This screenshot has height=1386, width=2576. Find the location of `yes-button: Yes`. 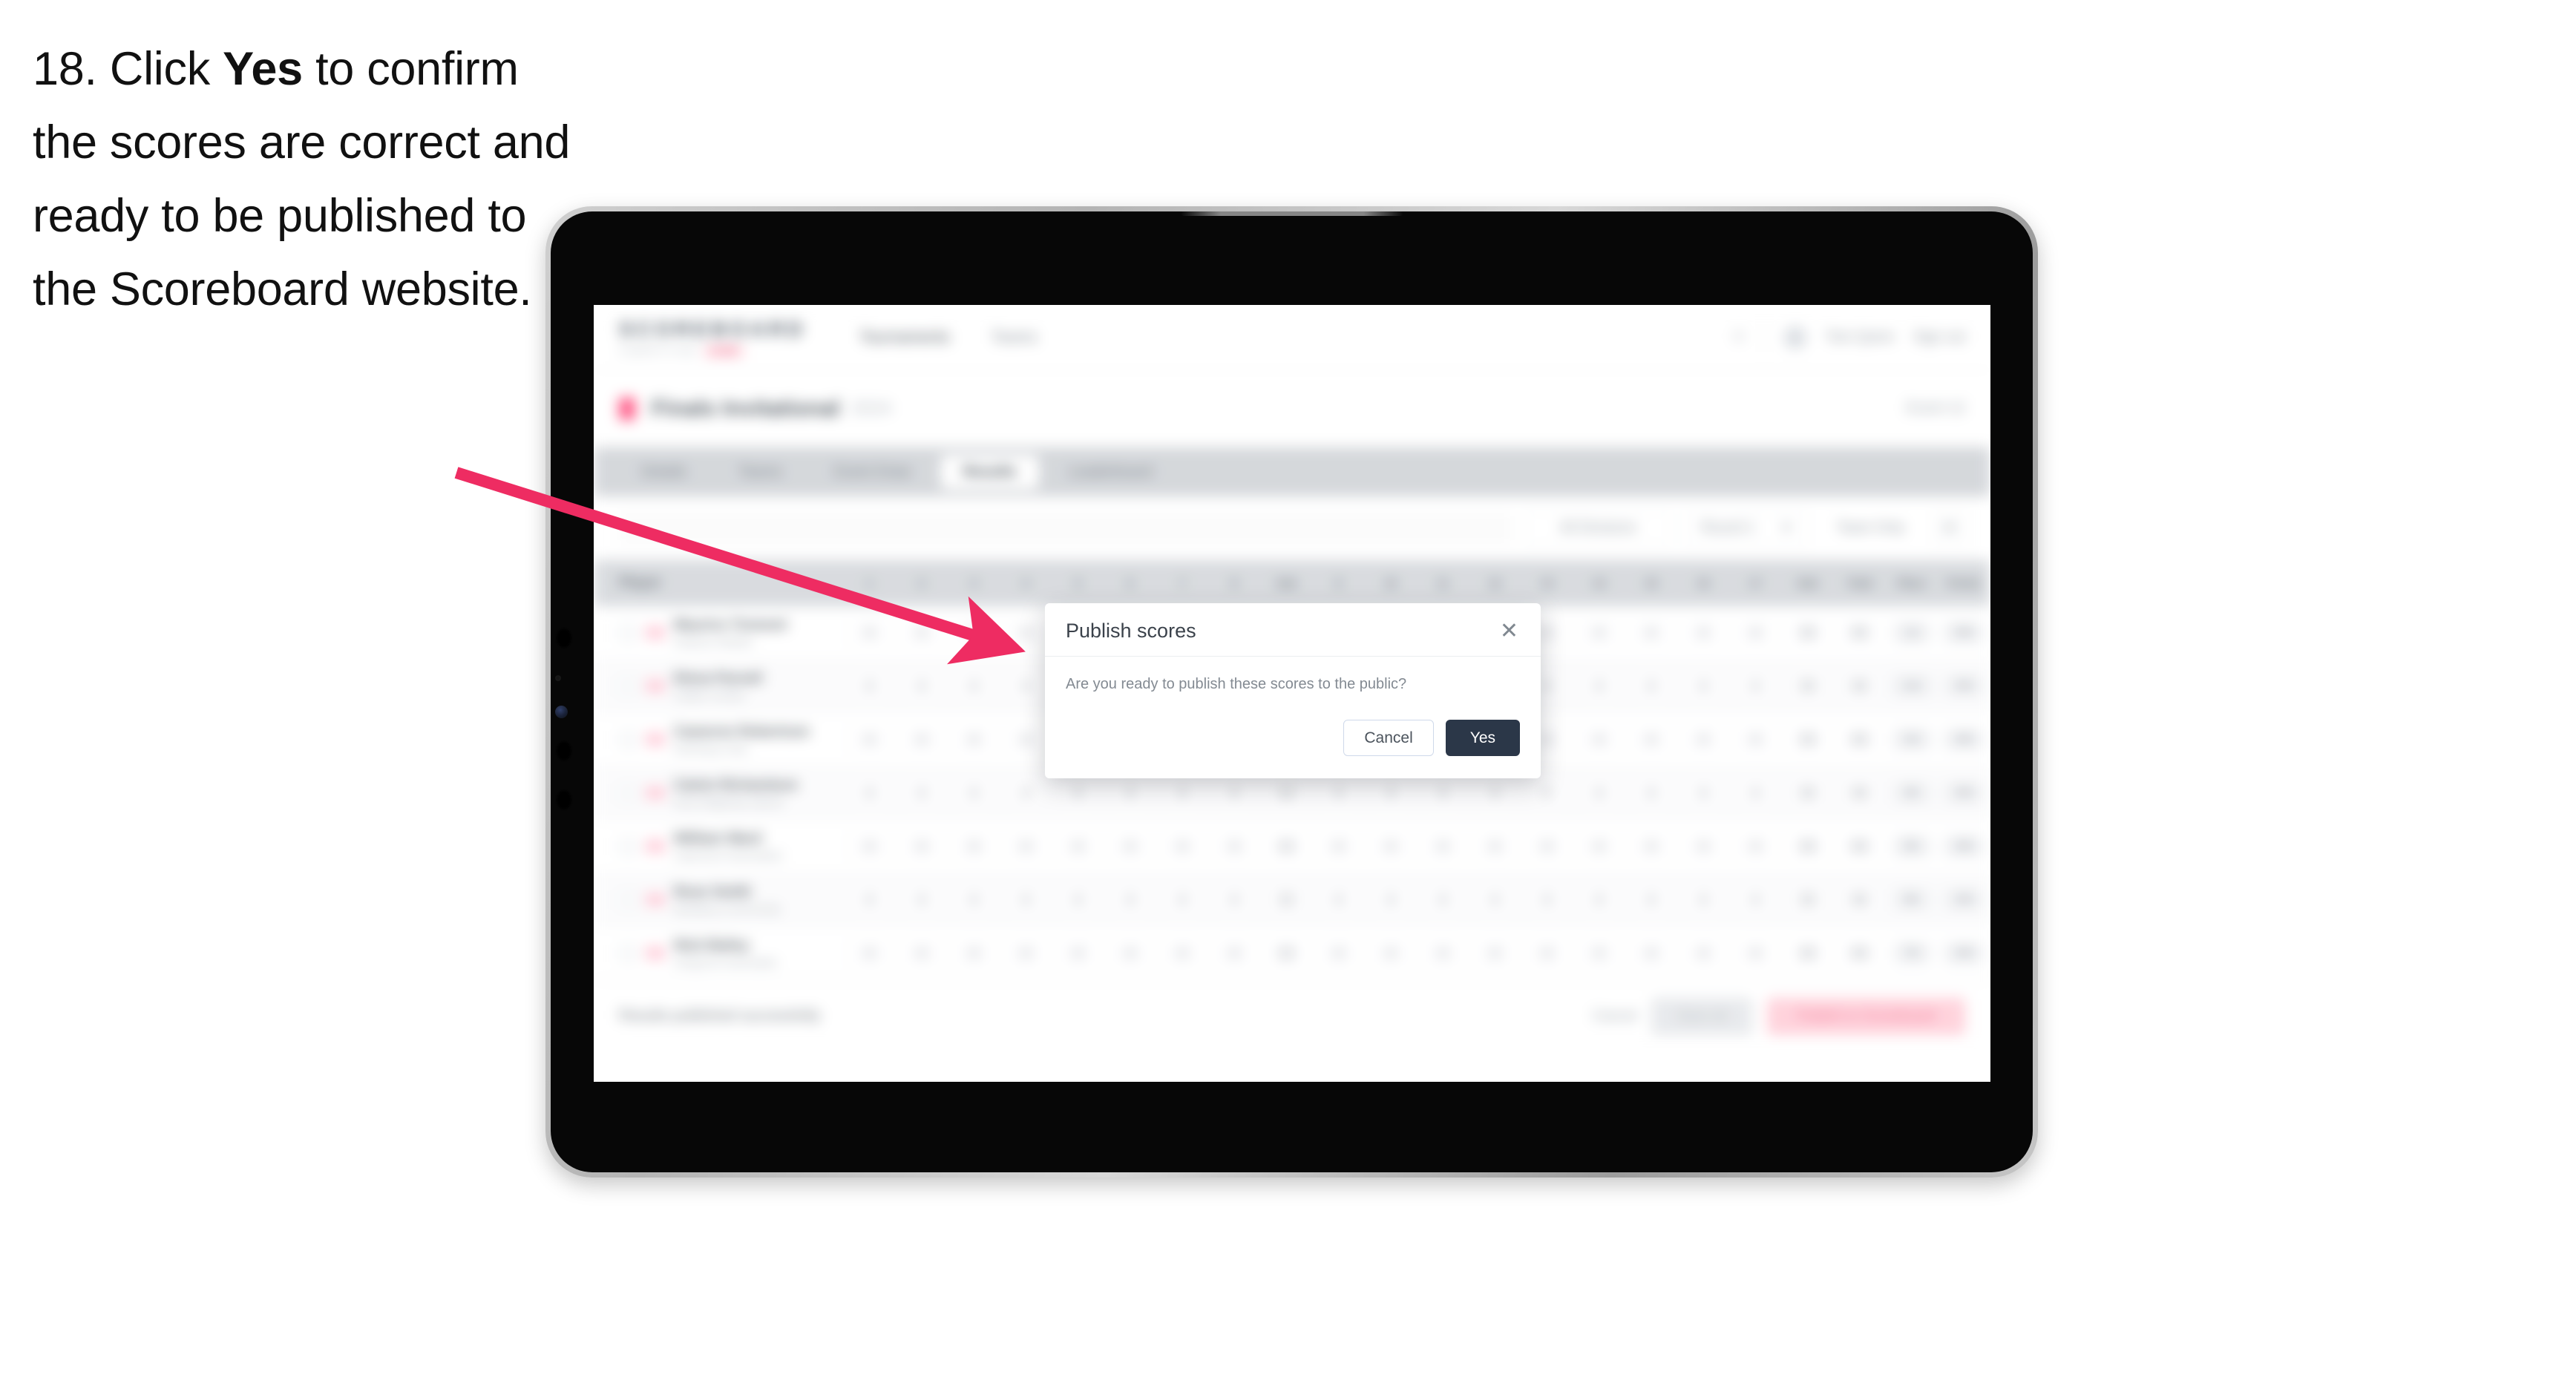

yes-button: Yes is located at coordinates (1482, 738).